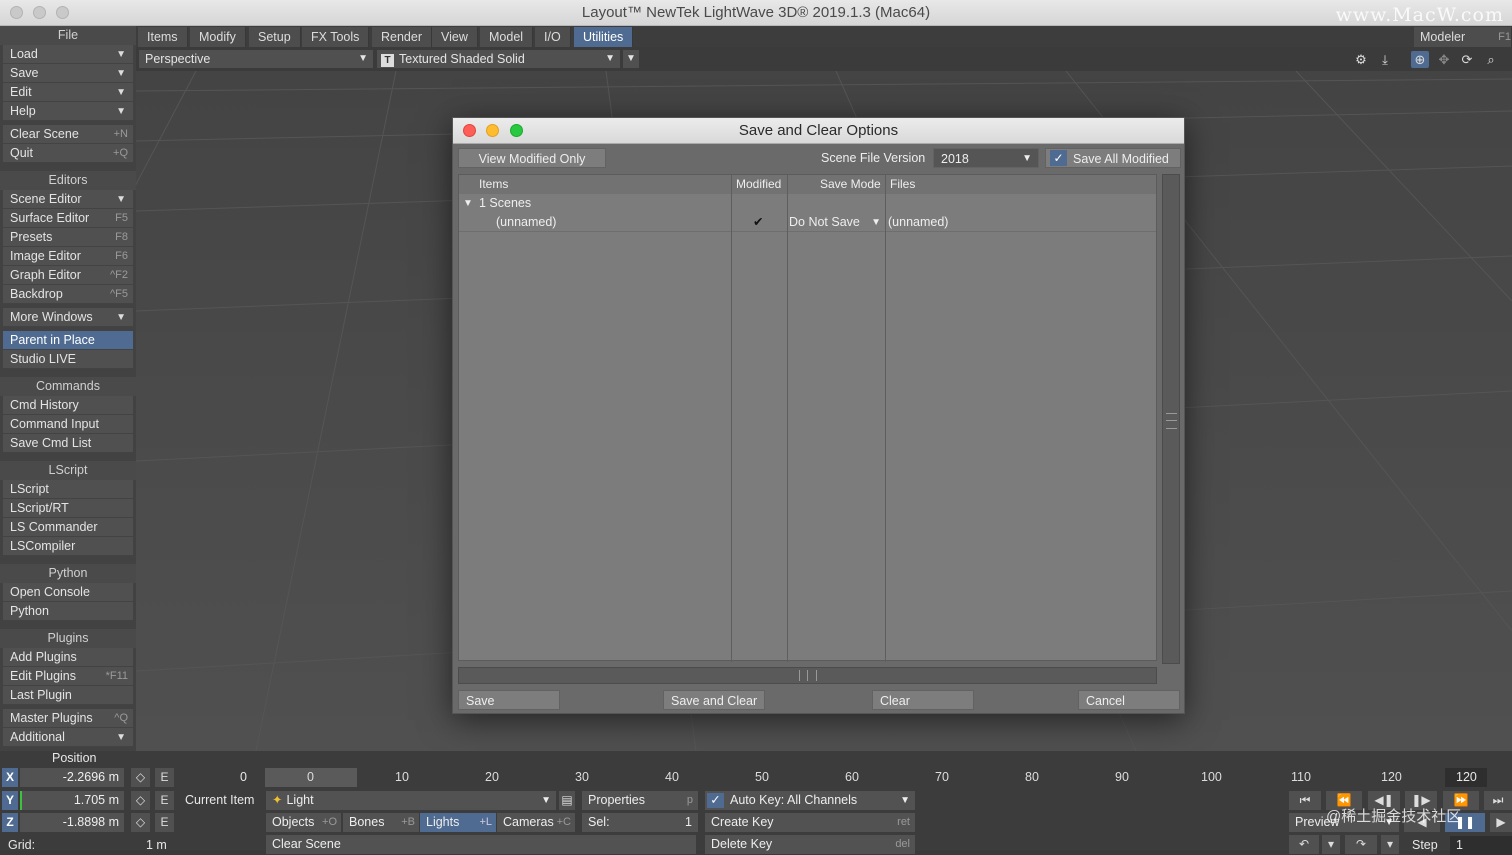 This screenshot has height=855, width=1512. Describe the element at coordinates (469, 130) in the screenshot. I see `close-dialog-button` at that location.